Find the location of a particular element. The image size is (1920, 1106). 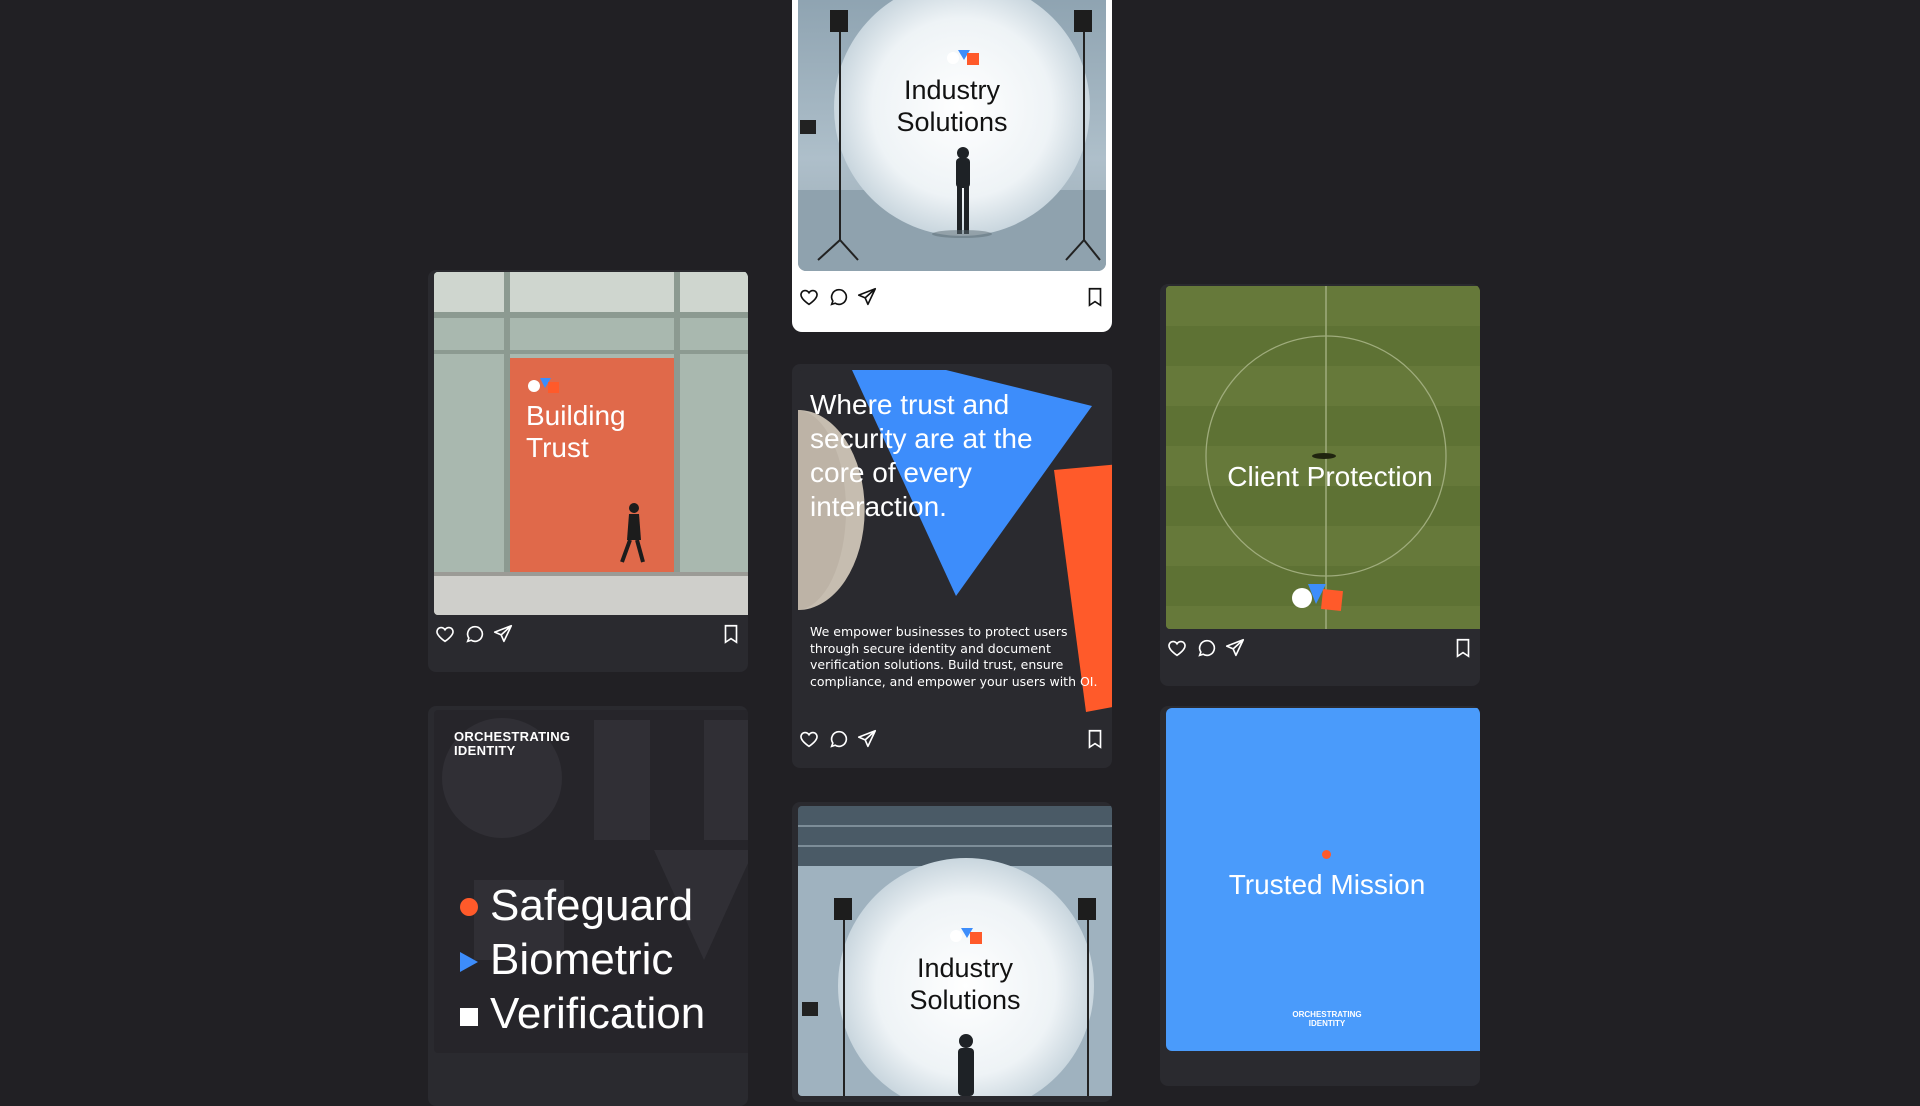

headline-line3: core of every is located at coordinates (891, 472).